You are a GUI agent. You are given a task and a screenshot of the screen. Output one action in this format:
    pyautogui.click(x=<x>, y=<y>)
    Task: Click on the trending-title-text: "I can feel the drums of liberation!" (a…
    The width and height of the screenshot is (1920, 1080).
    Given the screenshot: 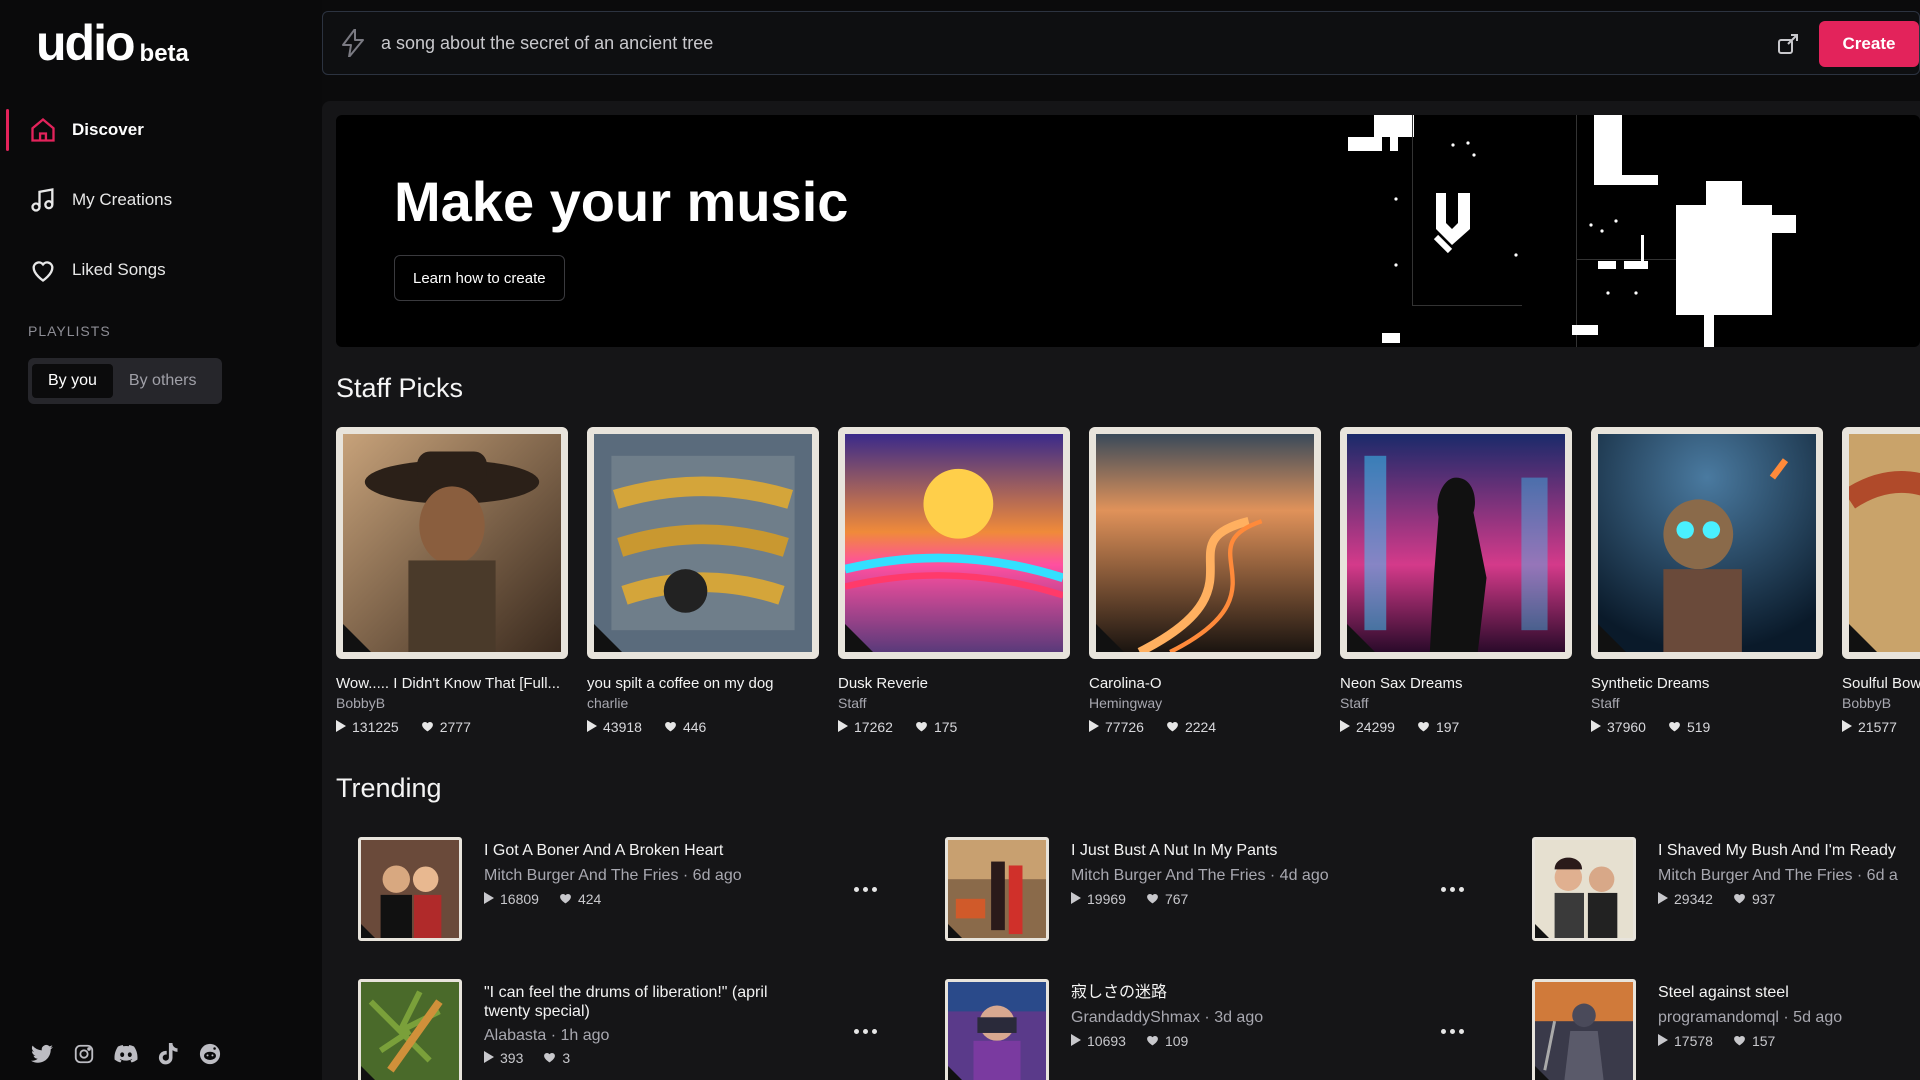 What is the action you would take?
    pyautogui.click(x=649, y=1002)
    